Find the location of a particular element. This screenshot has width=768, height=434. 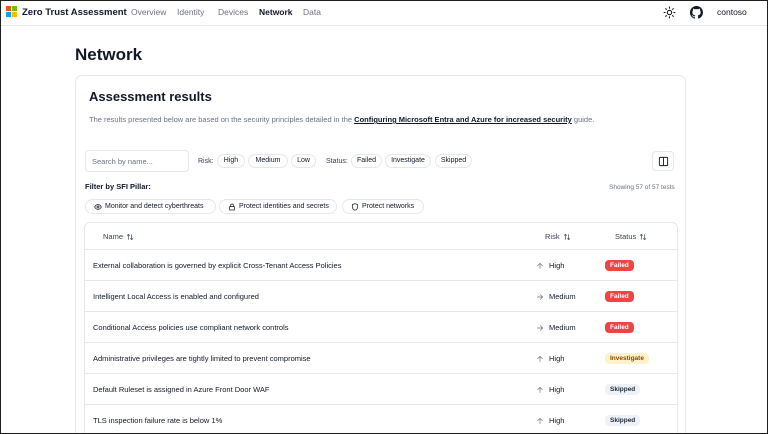

risk-filter-medium: Medium is located at coordinates (268, 161).